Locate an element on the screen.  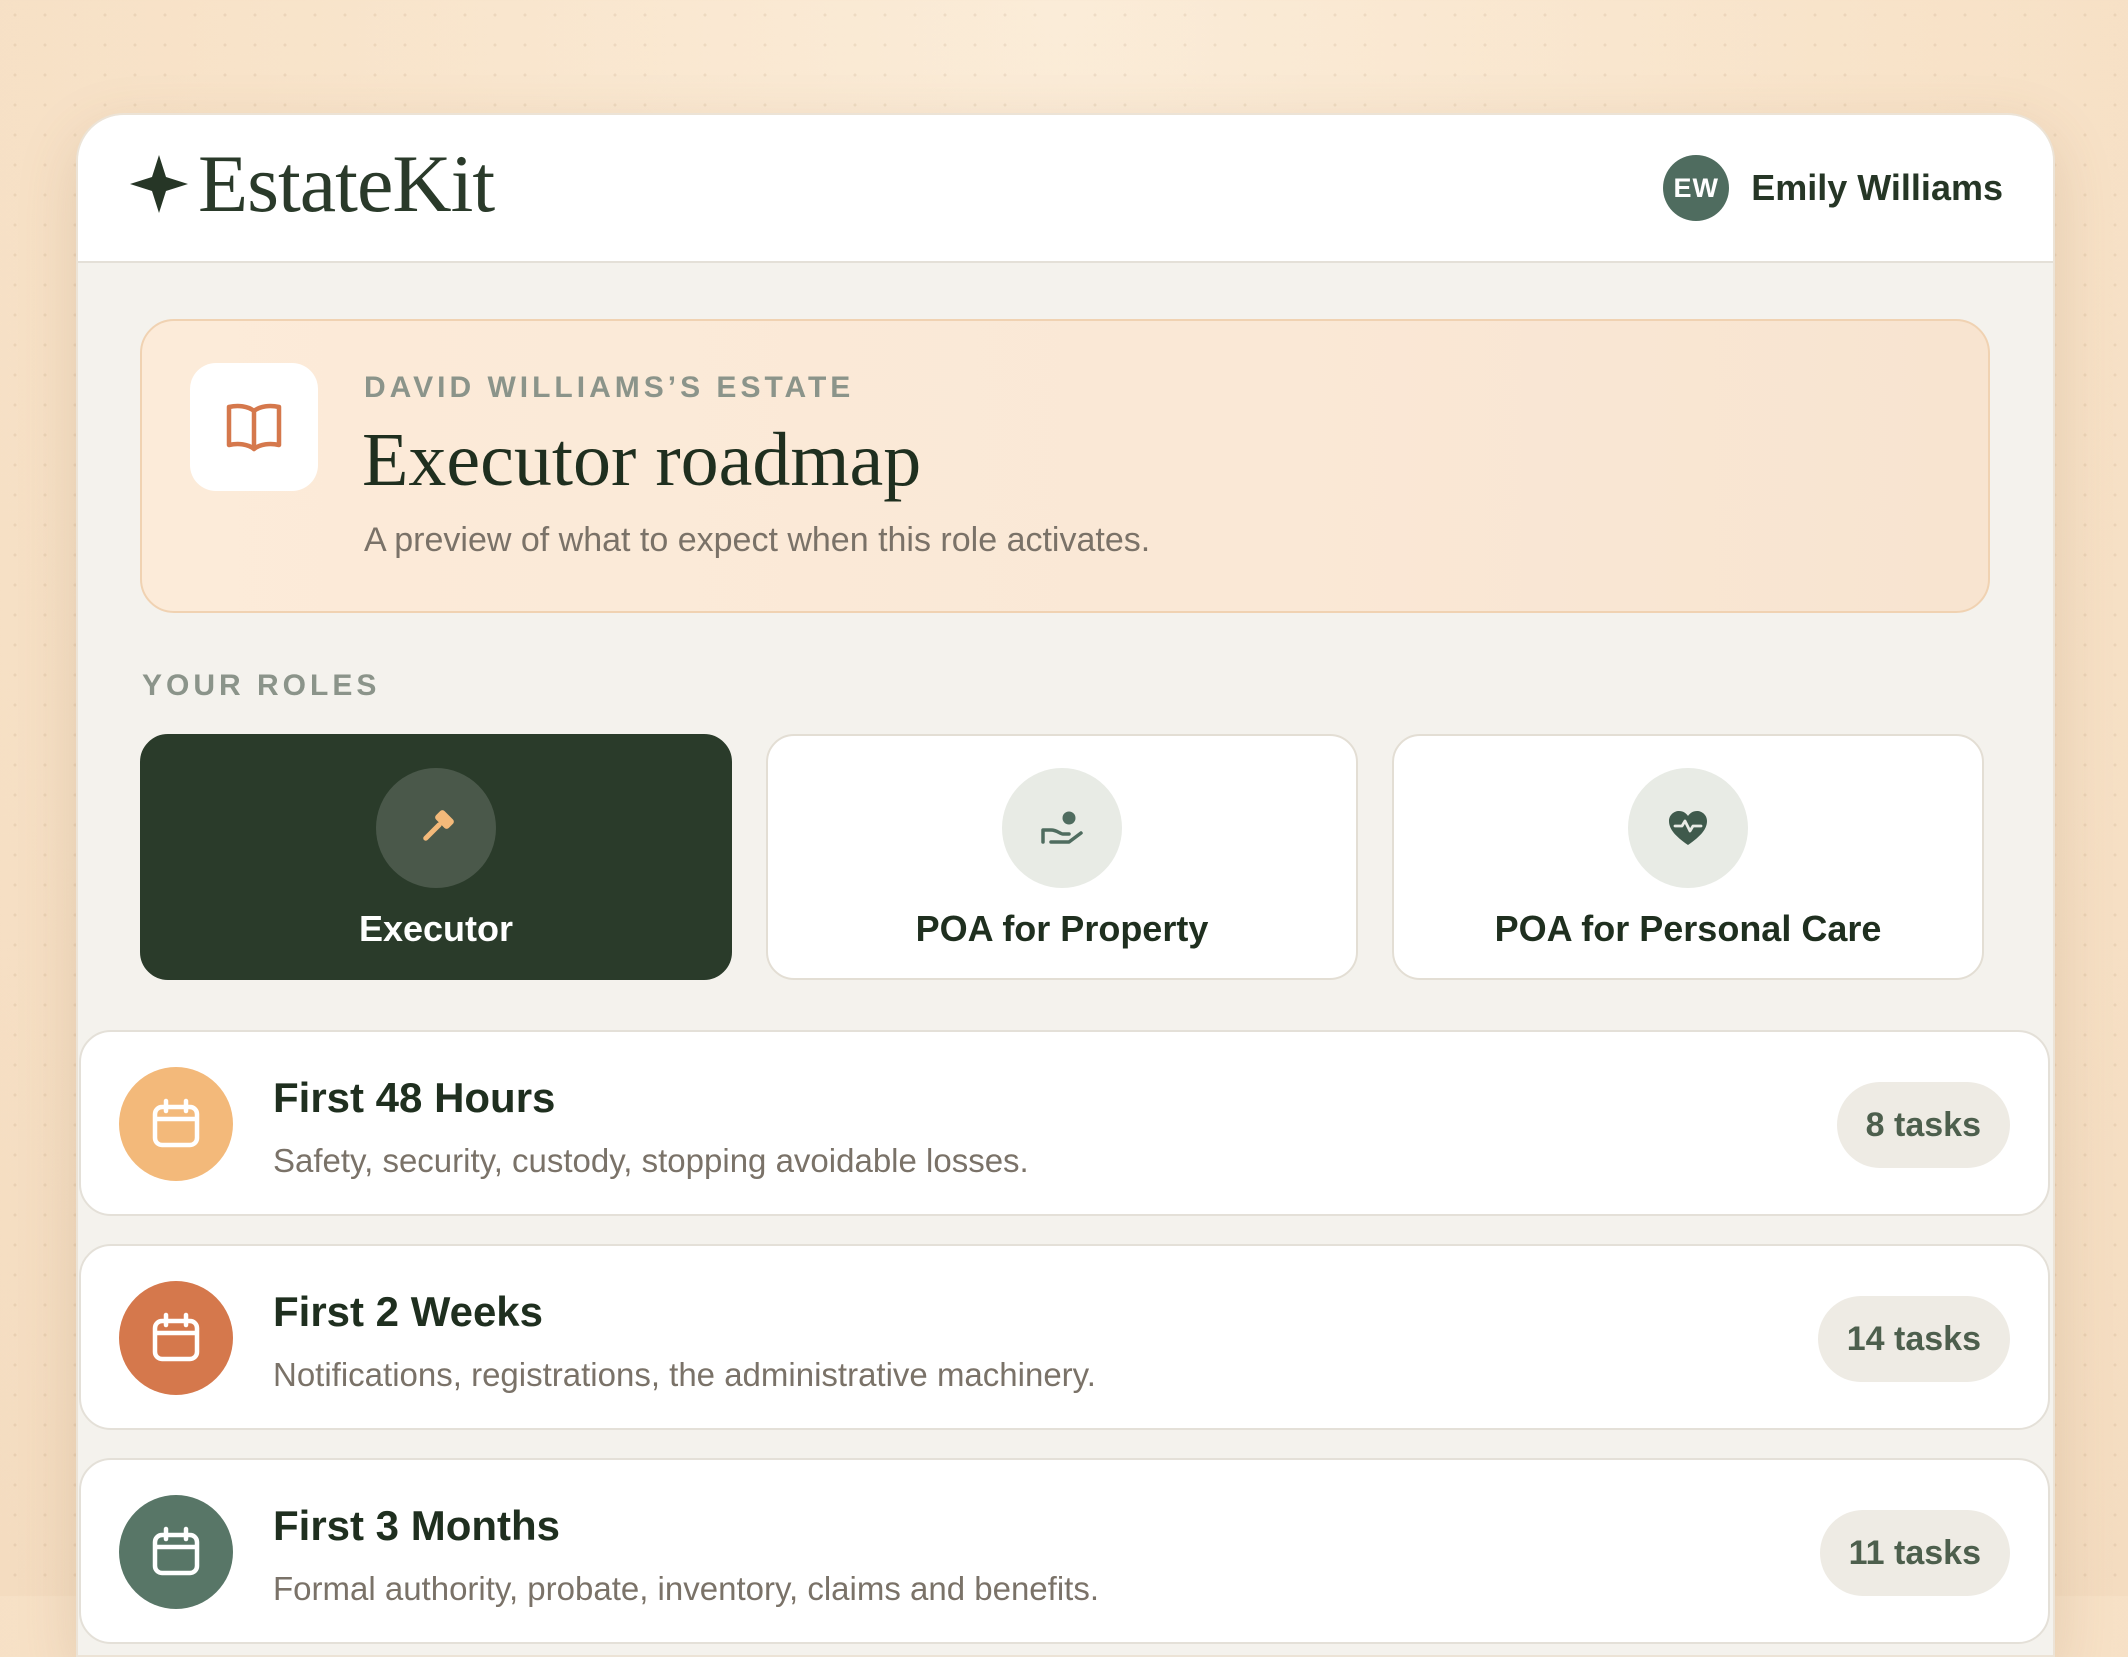
task-count-badge: 11 tasks is located at coordinates (1914, 1553).